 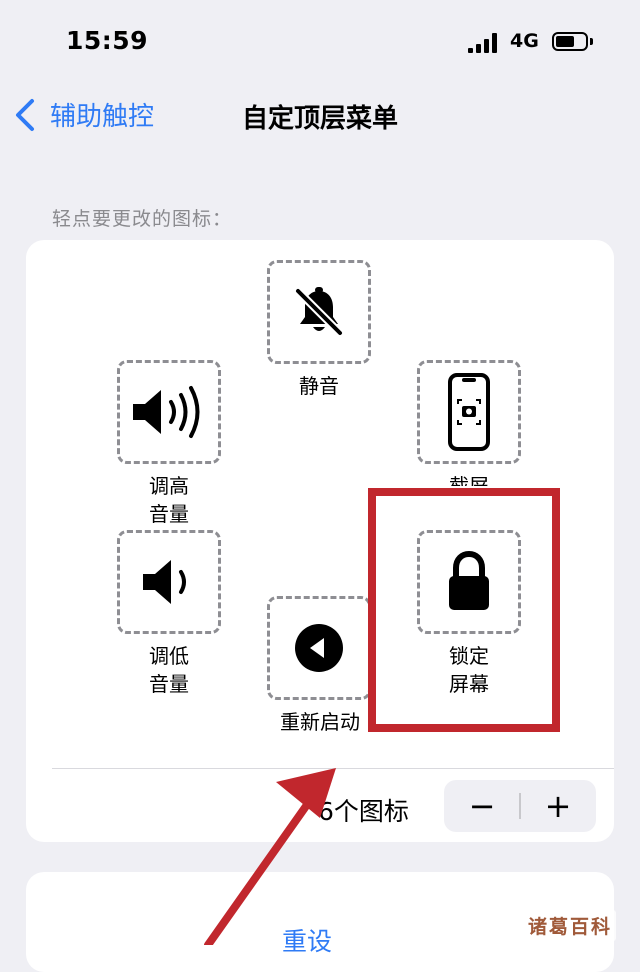 What do you see at coordinates (270, 856) in the screenshot?
I see `annotation-arrow-icon` at bounding box center [270, 856].